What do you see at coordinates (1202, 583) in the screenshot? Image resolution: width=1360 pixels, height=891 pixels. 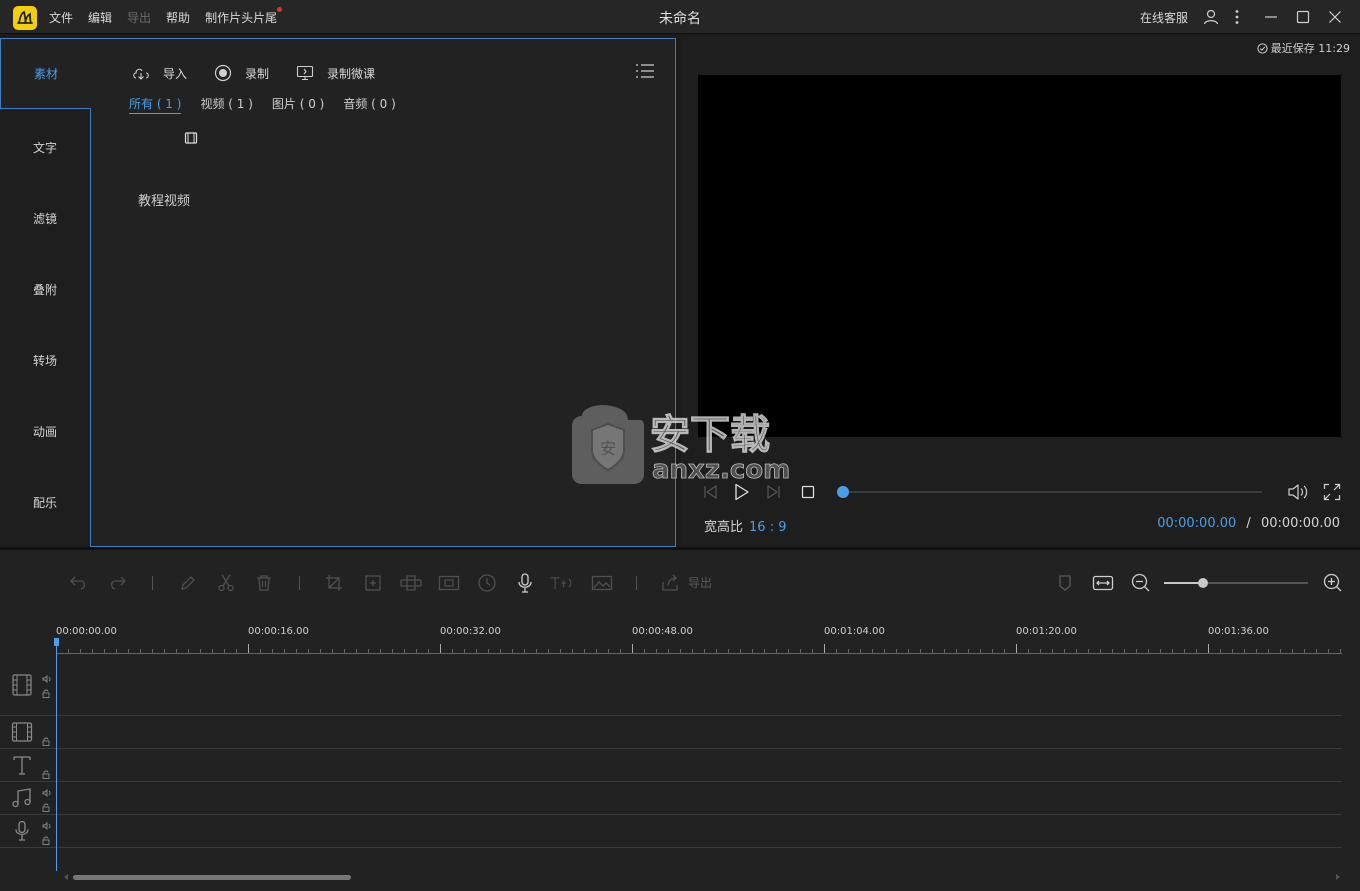 I see `zoom-slider-thumb` at bounding box center [1202, 583].